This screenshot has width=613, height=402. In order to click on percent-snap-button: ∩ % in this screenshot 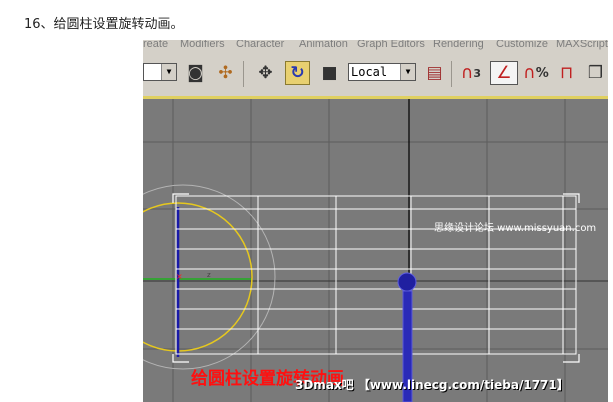, I will do `click(536, 73)`.